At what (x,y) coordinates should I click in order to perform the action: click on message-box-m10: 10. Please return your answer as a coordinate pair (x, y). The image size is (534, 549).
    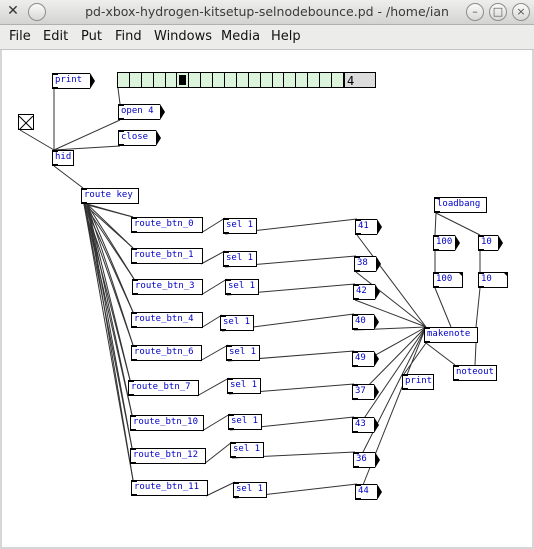
    Looking at the image, I should click on (490, 243).